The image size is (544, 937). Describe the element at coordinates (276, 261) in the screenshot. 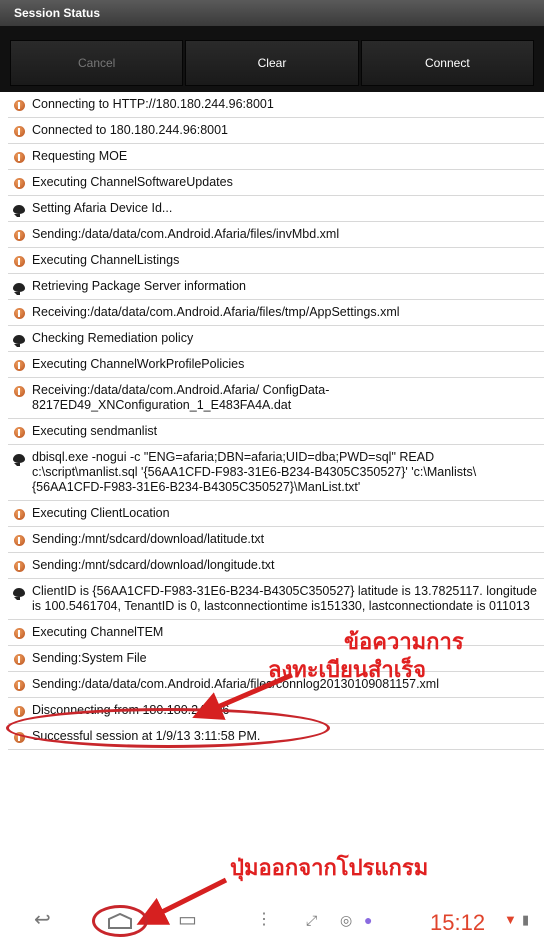

I see `log-row: Executing ChannelListings` at that location.